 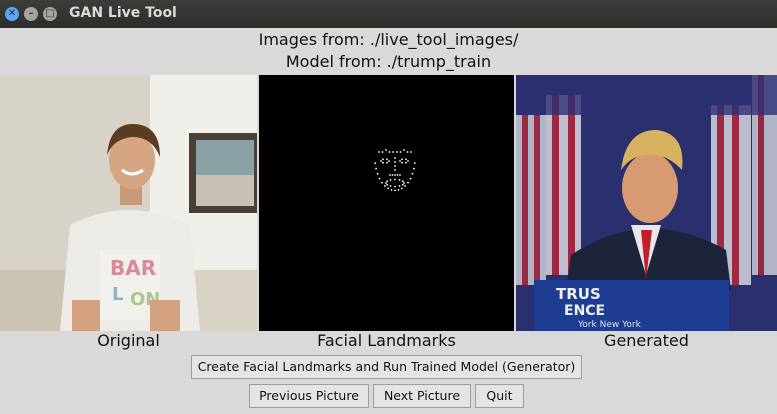 What do you see at coordinates (609, 325) in the screenshot?
I see `podium-line-3: York New York` at bounding box center [609, 325].